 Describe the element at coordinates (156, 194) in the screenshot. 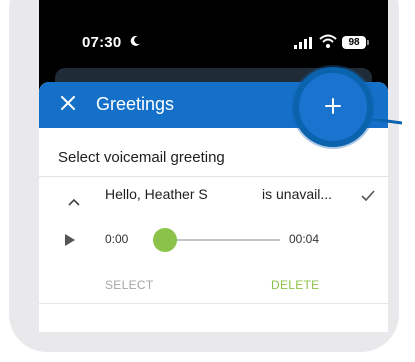

I see `greeting-name: Hello, Heather S` at that location.